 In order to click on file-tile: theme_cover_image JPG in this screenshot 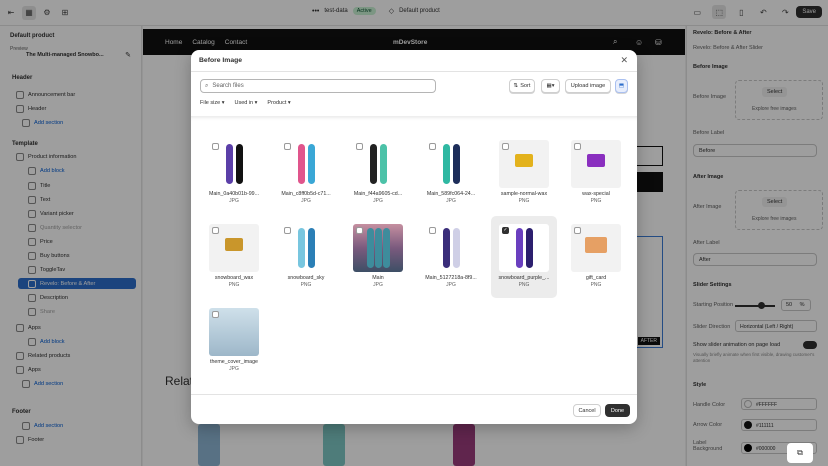, I will do `click(234, 341)`.